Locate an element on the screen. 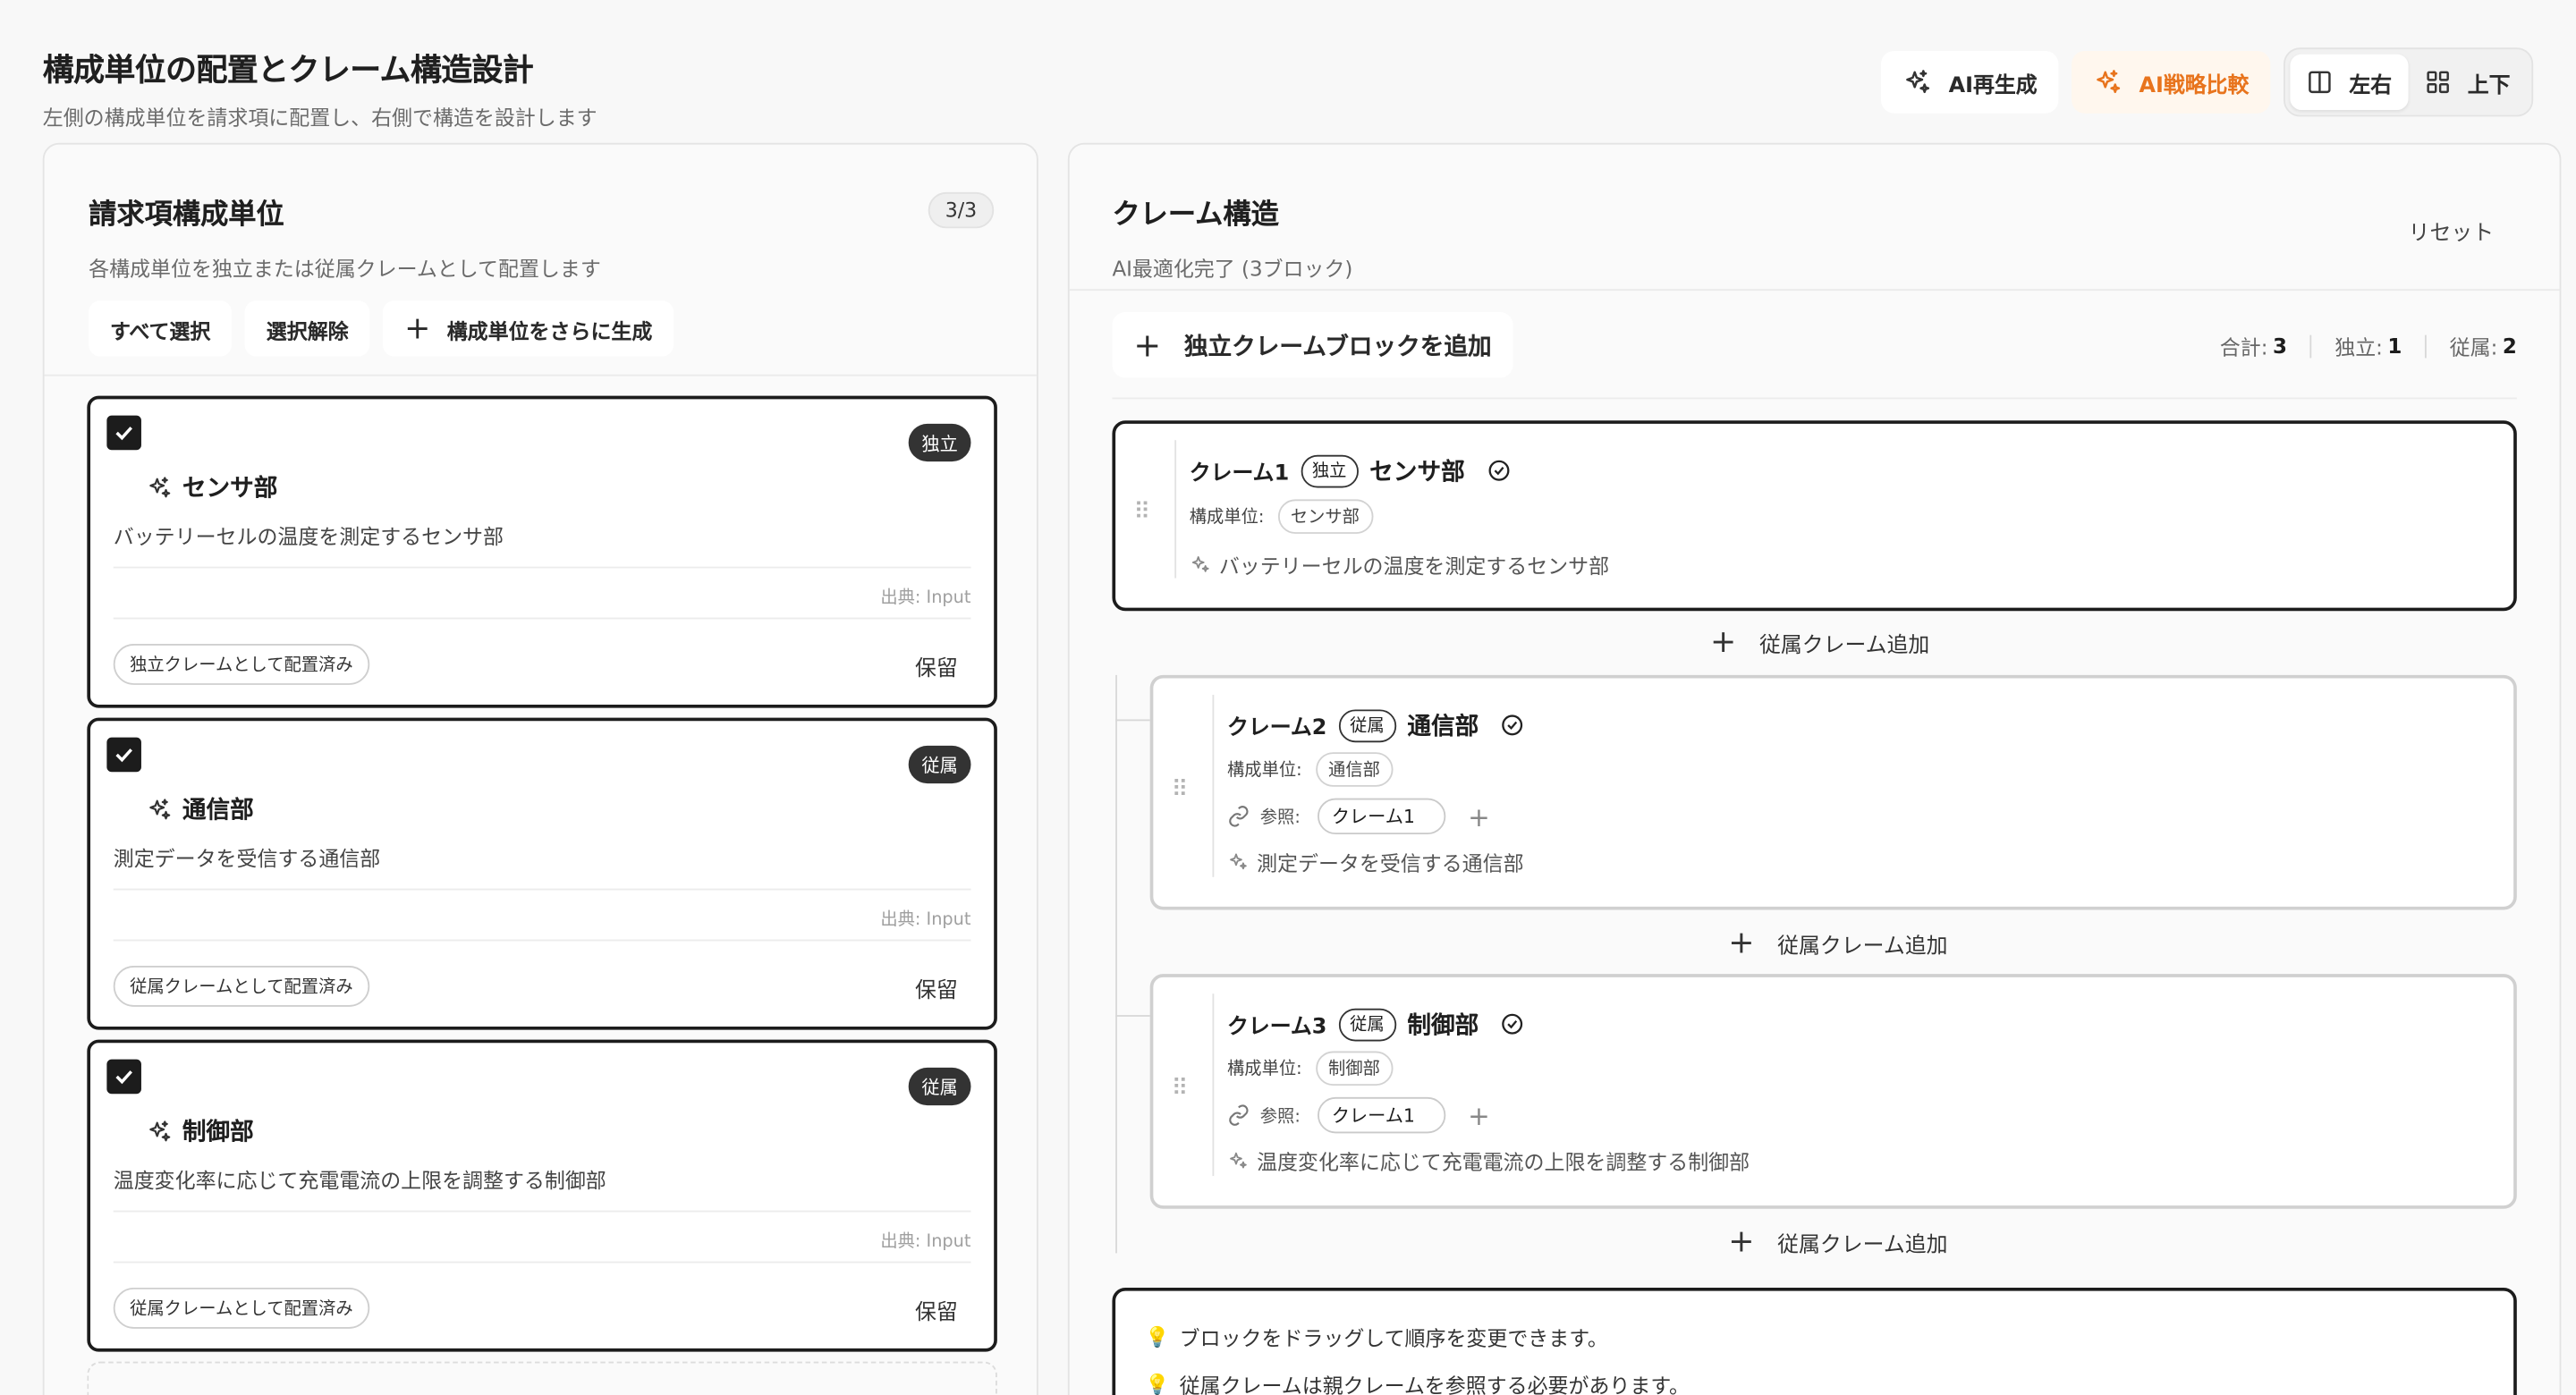  stat-independent-label: 独立: is located at coordinates (2358, 345).